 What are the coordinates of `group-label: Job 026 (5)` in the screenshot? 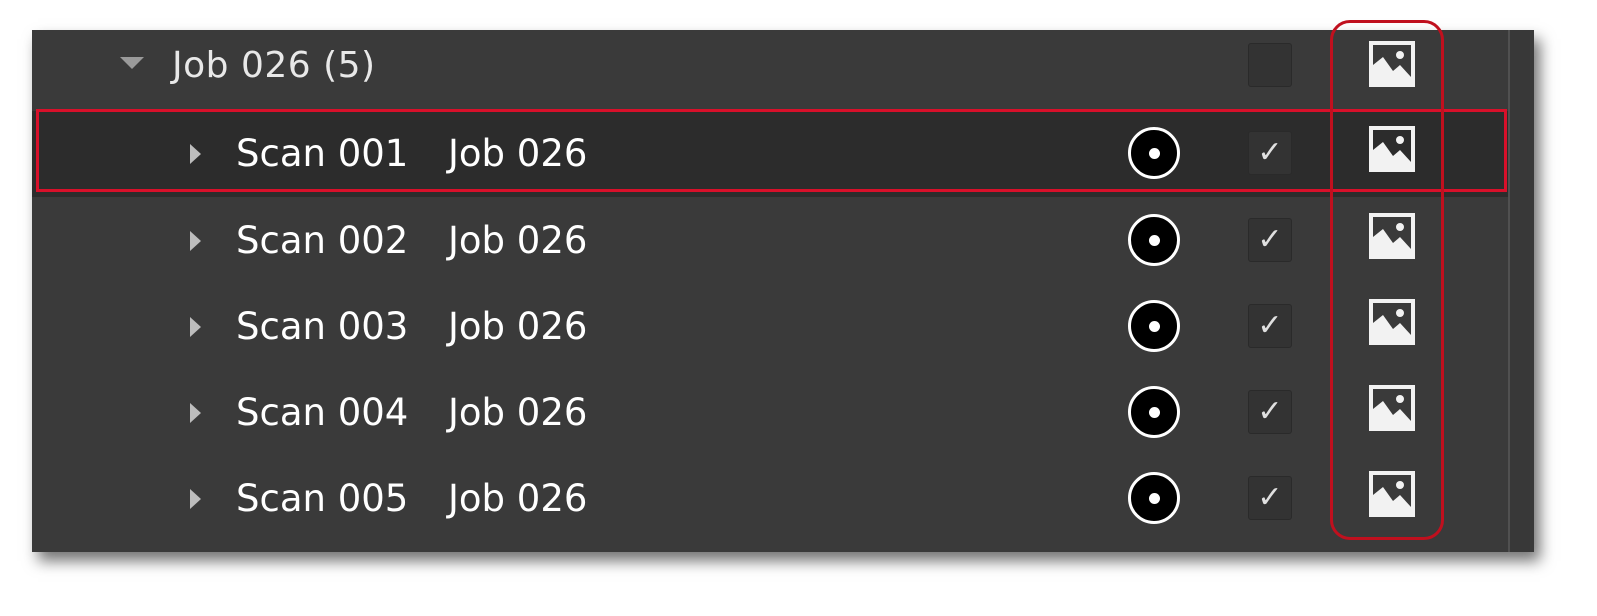 It's located at (274, 65).